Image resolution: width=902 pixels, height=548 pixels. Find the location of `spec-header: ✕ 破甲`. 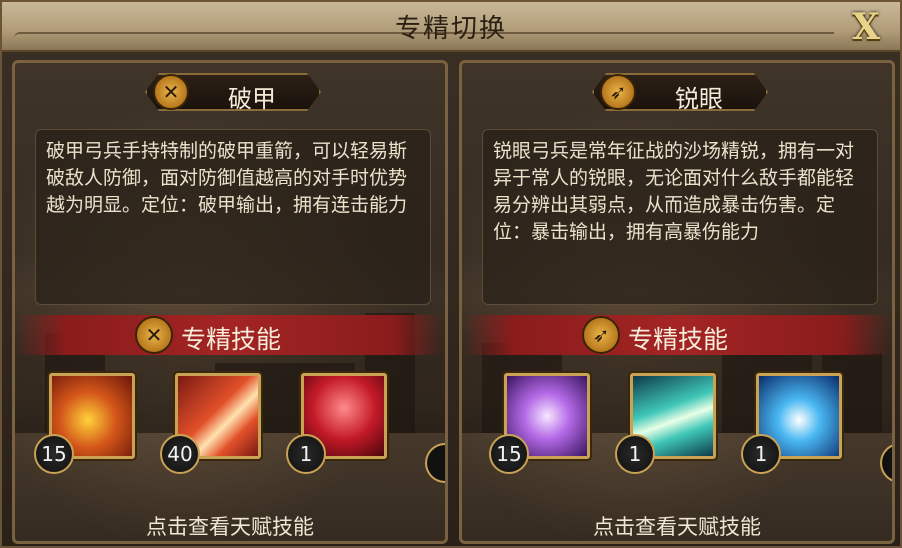

spec-header: ✕ 破甲 is located at coordinates (233, 92).